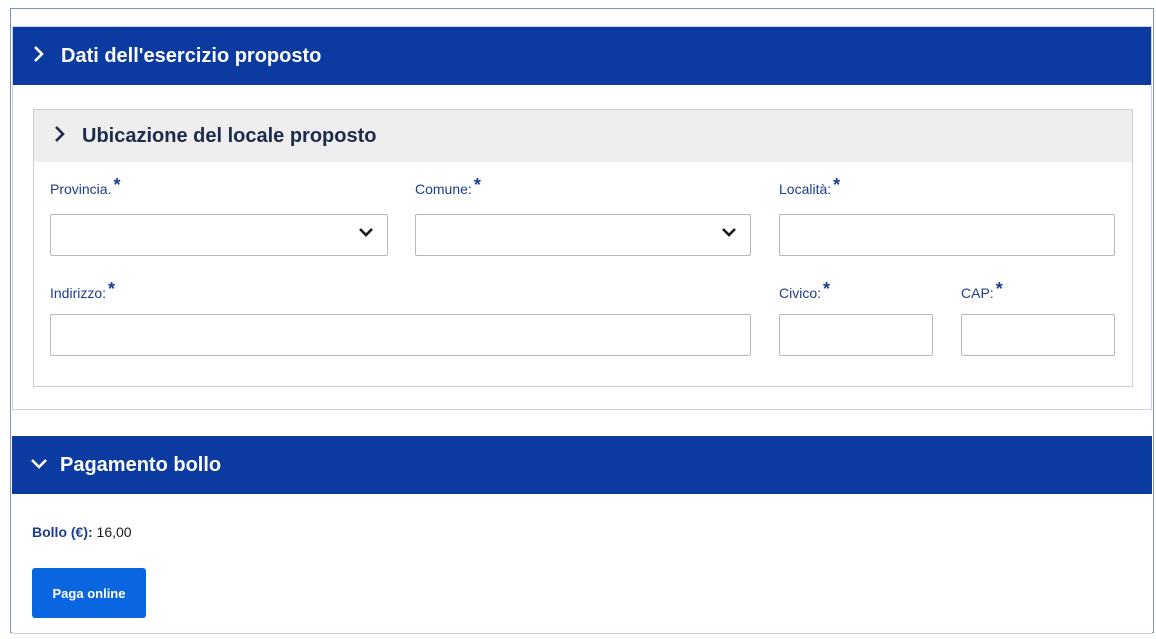 The image size is (1156, 639). What do you see at coordinates (805, 189) in the screenshot?
I see `localita-label-text: Località:` at bounding box center [805, 189].